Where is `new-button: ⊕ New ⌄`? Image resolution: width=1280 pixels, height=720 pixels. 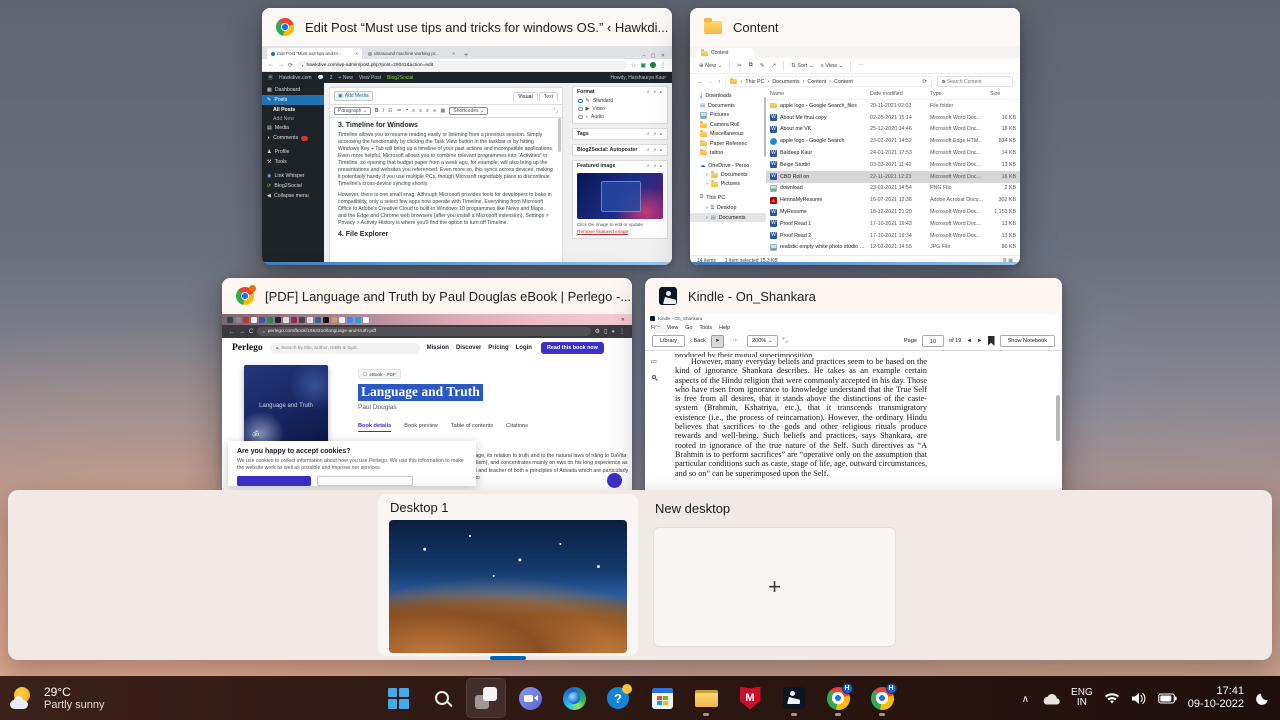
new-button: ⊕ New ⌄ is located at coordinates (710, 66).